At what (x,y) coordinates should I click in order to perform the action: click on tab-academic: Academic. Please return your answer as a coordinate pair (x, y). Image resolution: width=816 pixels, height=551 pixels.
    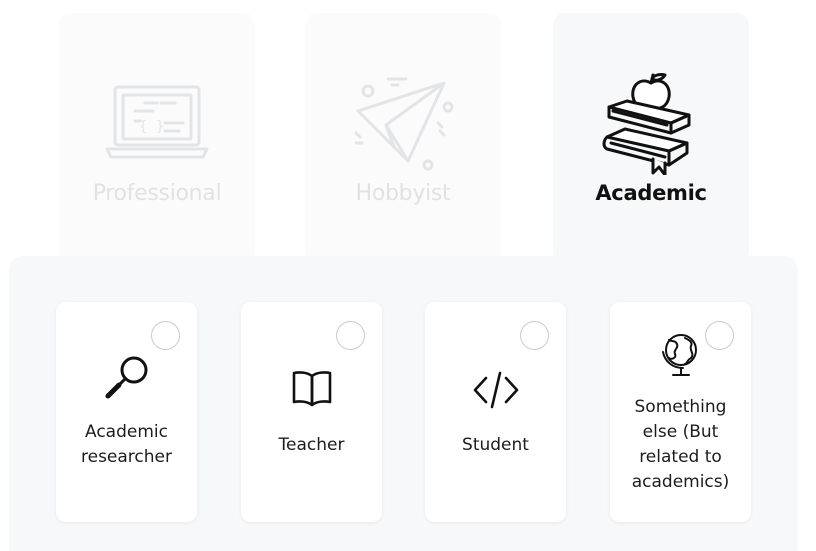
    Looking at the image, I should click on (651, 138).